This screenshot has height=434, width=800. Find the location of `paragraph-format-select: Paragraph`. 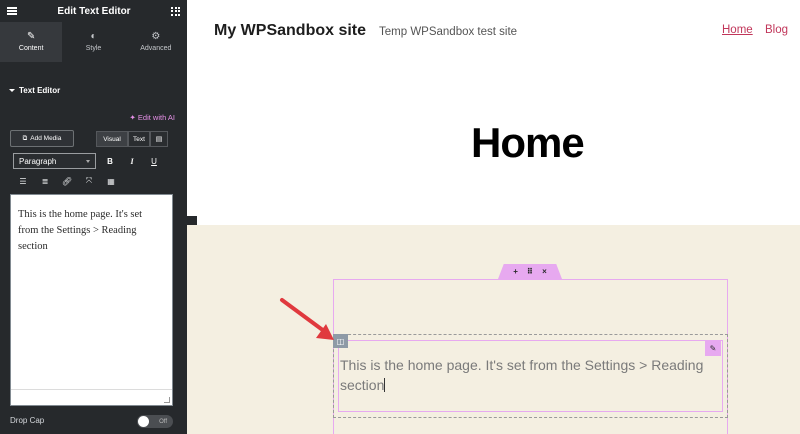

paragraph-format-select: Paragraph is located at coordinates (54, 161).